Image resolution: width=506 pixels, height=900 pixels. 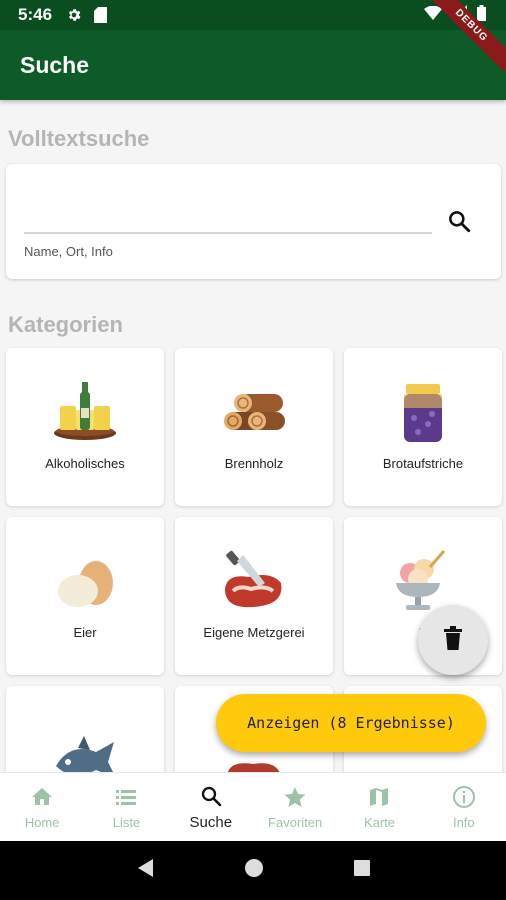 I want to click on nav-item-home: Home, so click(x=42, y=807).